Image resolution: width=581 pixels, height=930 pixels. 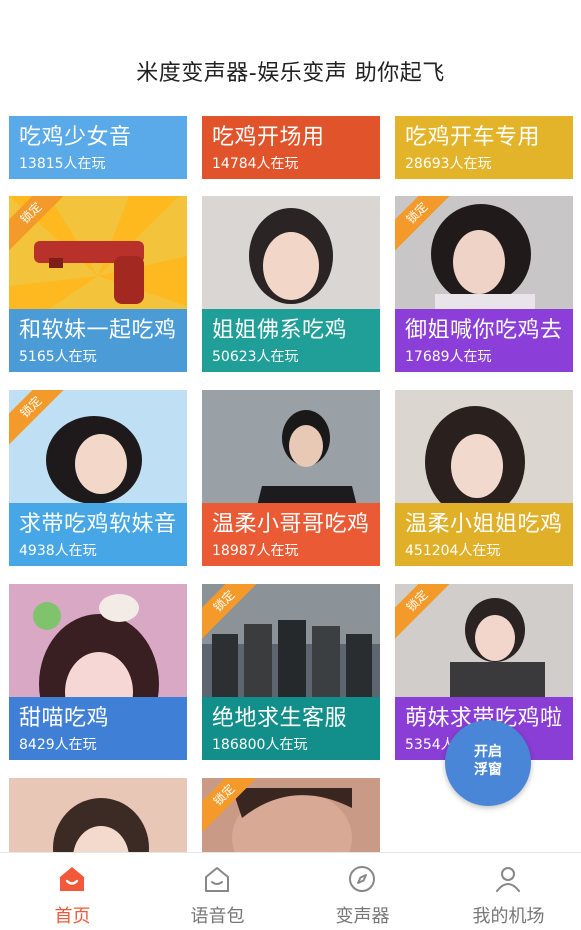 What do you see at coordinates (290, 73) in the screenshot?
I see `page-title: 米度变声器-娱乐变声 助你起飞` at bounding box center [290, 73].